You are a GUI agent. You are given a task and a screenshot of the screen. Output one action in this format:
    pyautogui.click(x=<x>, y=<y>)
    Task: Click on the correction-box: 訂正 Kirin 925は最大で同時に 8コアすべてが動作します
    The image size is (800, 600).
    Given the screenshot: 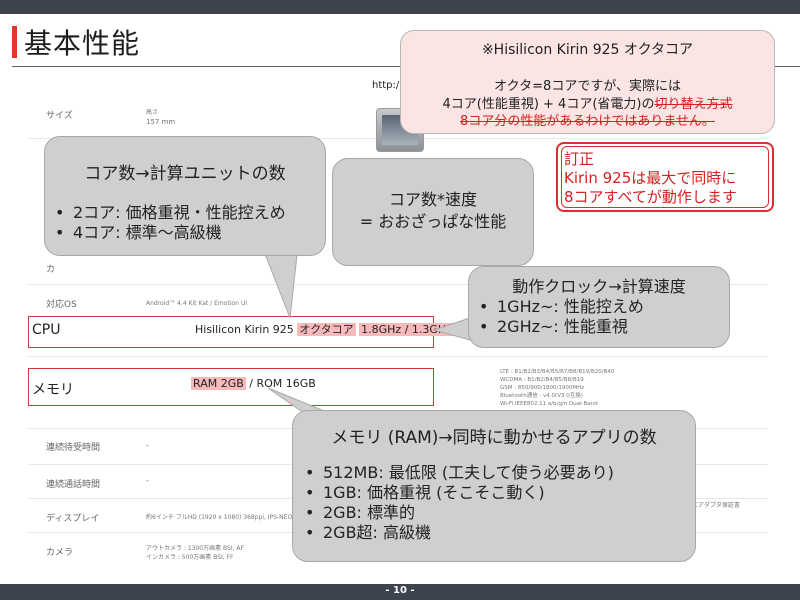 What is the action you would take?
    pyautogui.click(x=665, y=177)
    